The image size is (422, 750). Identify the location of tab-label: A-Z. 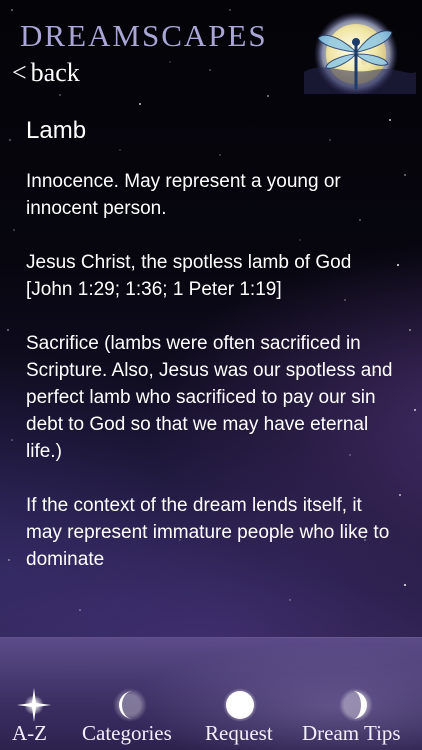
(29, 733).